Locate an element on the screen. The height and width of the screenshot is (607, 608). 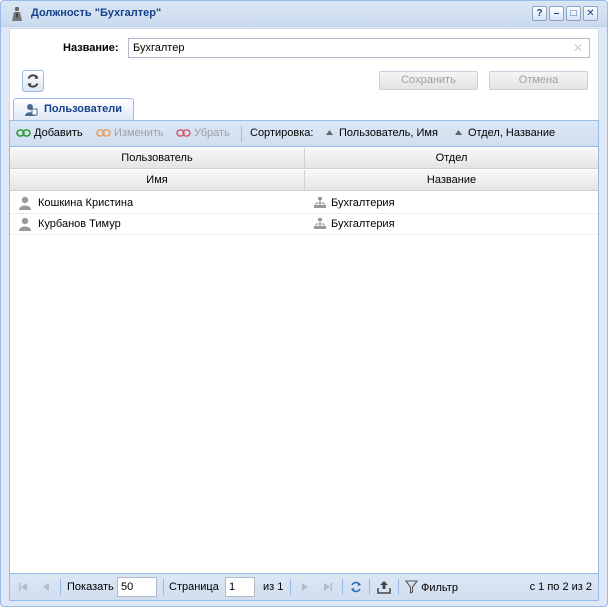
page-number-input: 1 is located at coordinates (240, 587).